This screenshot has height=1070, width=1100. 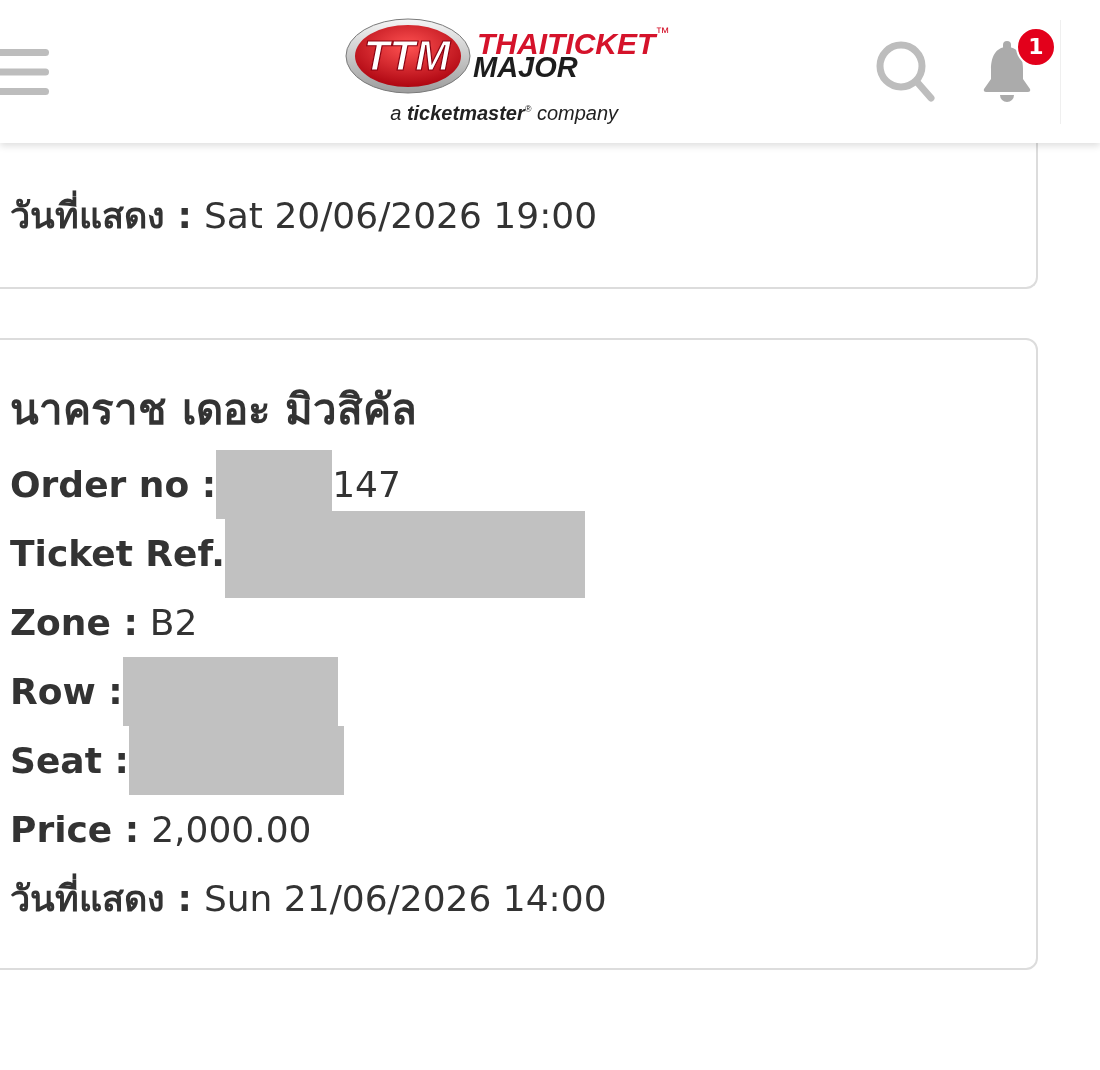 What do you see at coordinates (525, 66) in the screenshot?
I see `logo-wordmark: MAJOR` at bounding box center [525, 66].